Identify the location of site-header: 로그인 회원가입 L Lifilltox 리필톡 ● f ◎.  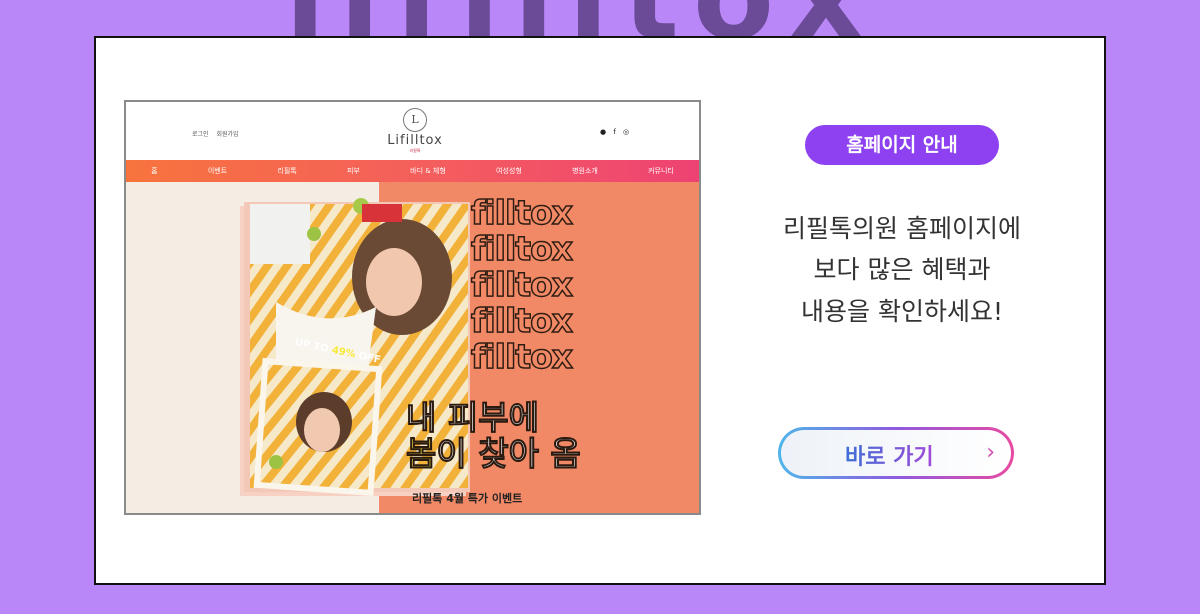
(412, 131).